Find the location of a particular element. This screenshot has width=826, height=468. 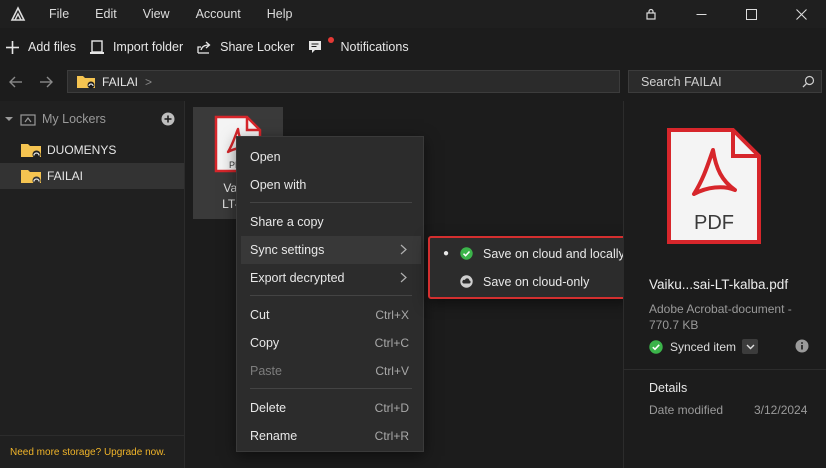

menu-file: File is located at coordinates (59, 14).